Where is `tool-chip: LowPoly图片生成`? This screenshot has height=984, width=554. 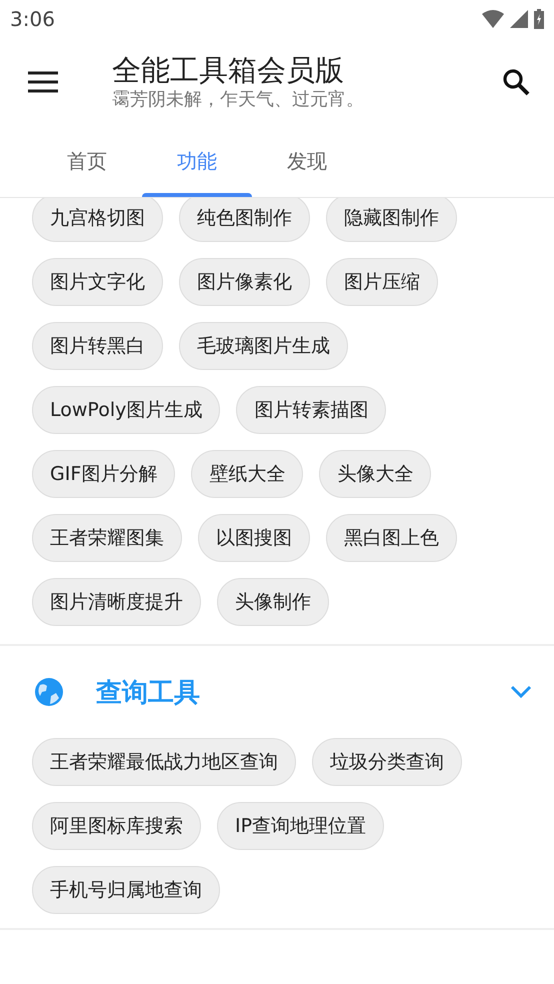
tool-chip: LowPoly图片生成 is located at coordinates (126, 410).